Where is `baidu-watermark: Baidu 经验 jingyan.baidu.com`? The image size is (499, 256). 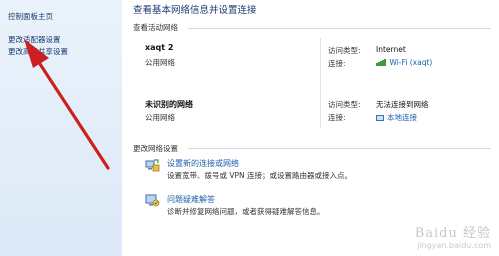 baidu-watermark: Baidu 经验 jingyan.baidu.com is located at coordinates (453, 236).